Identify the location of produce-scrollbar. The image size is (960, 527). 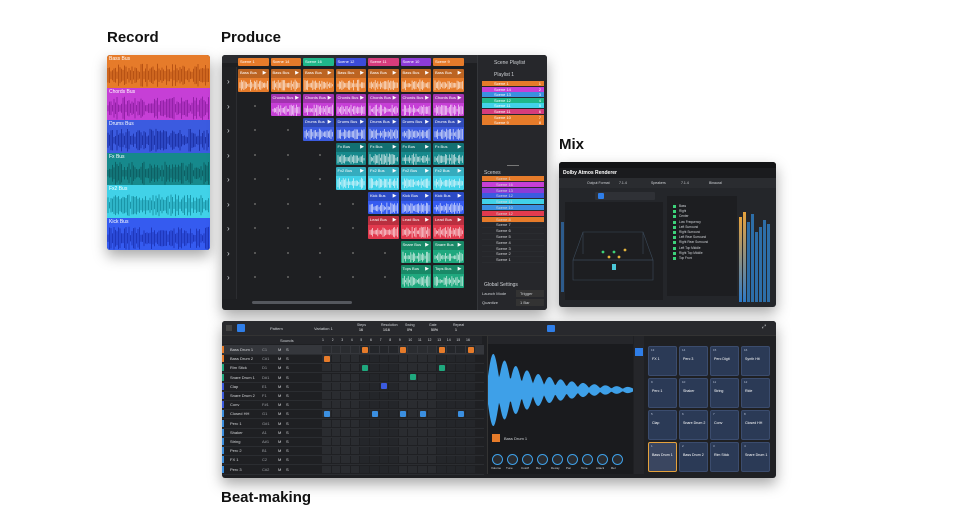
(302, 302).